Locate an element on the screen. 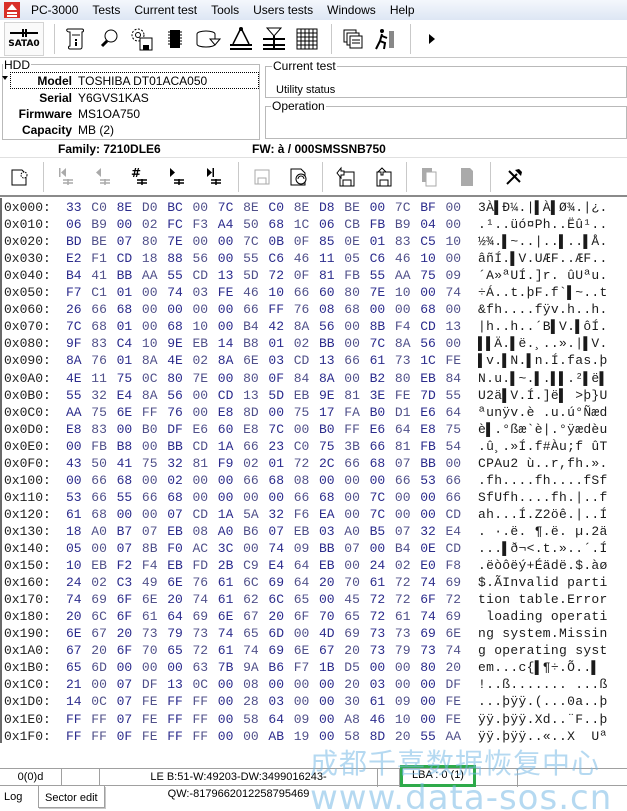  hex-byte: AB is located at coordinates (276, 735).